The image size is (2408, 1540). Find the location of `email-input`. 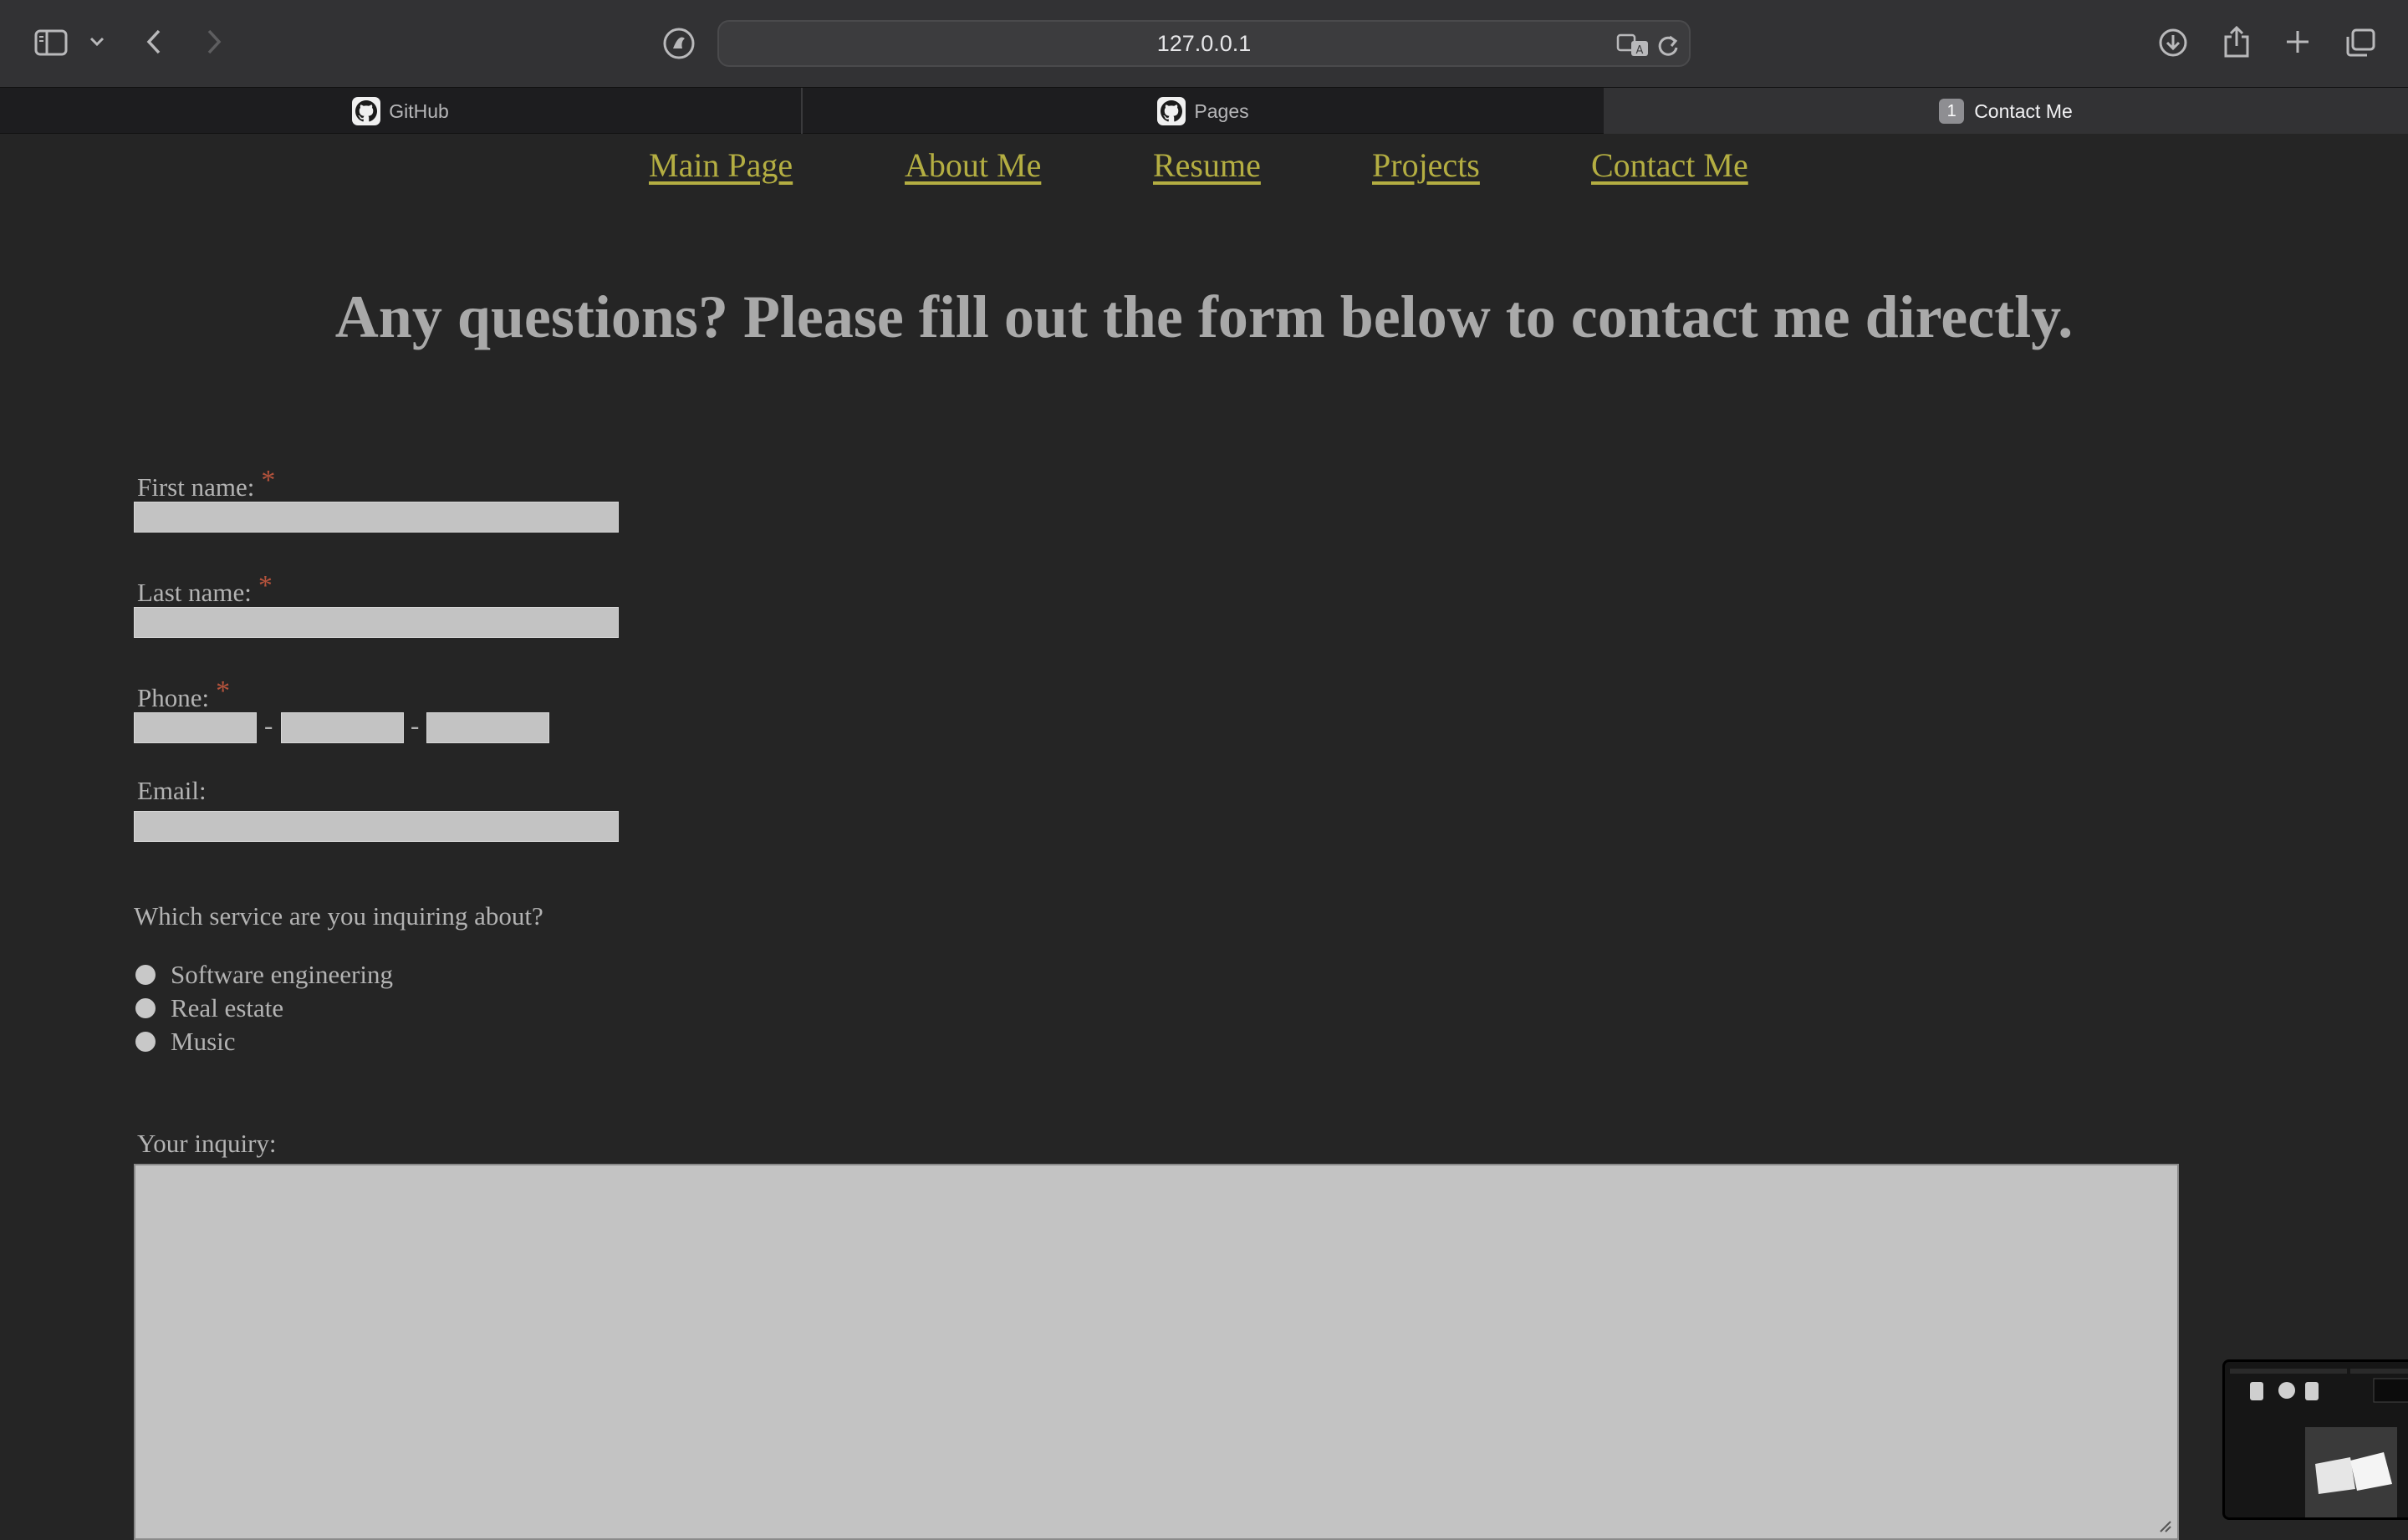

email-input is located at coordinates (377, 827).